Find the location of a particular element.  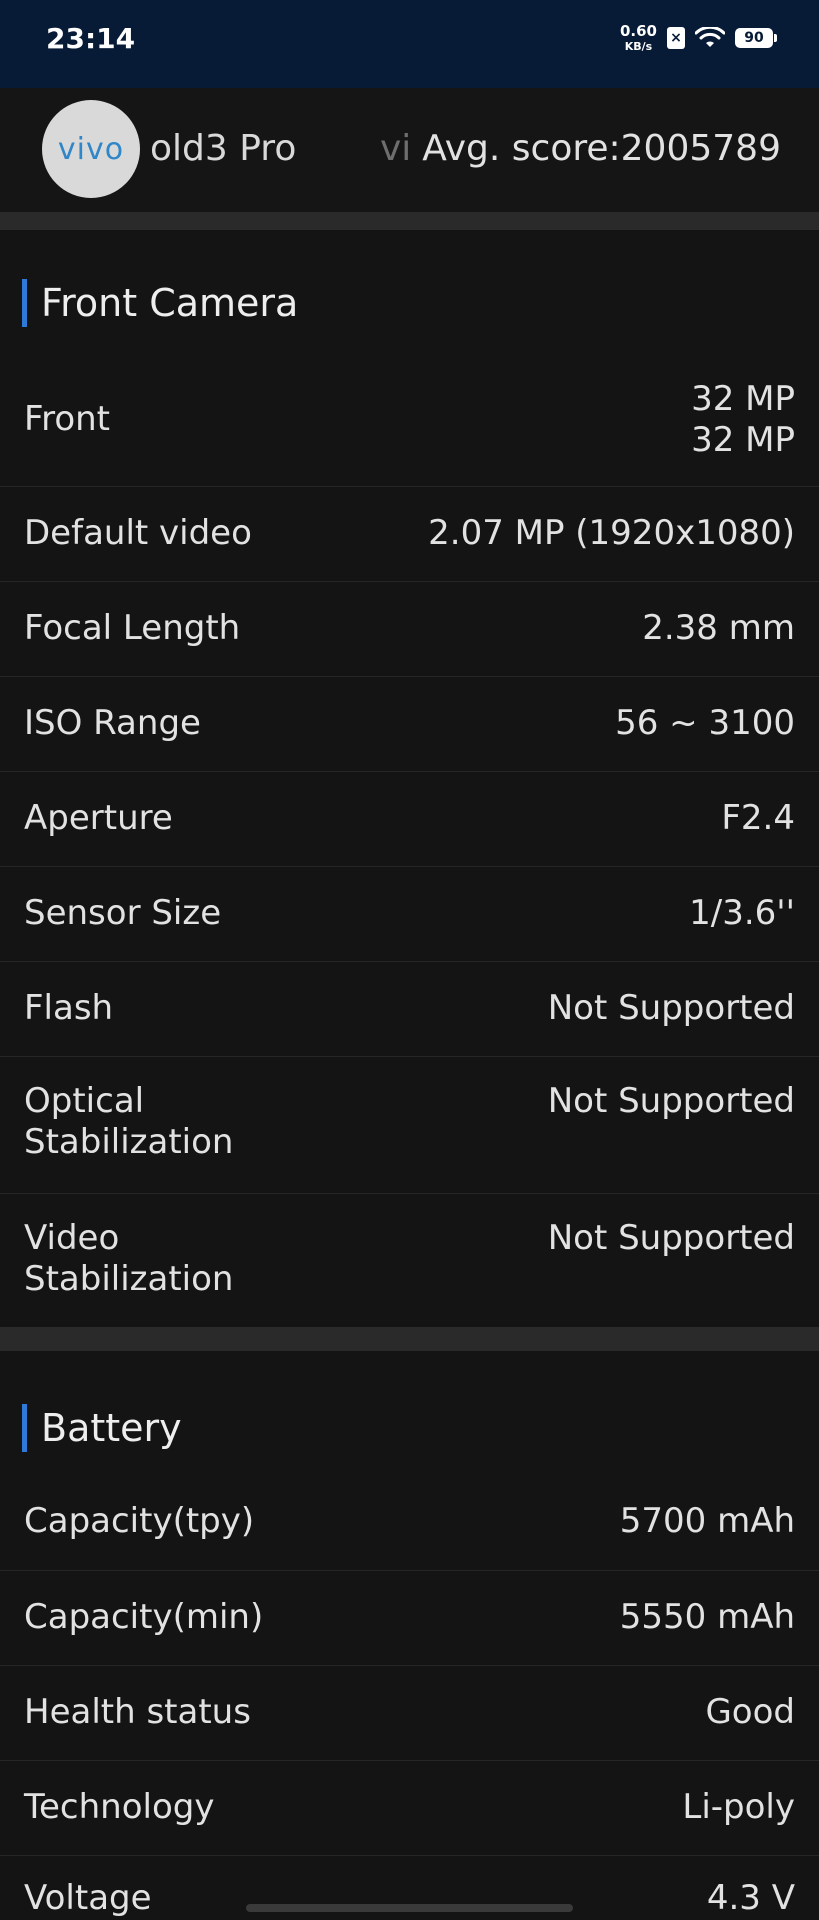

row-label: Sensor Size is located at coordinates (123, 913).